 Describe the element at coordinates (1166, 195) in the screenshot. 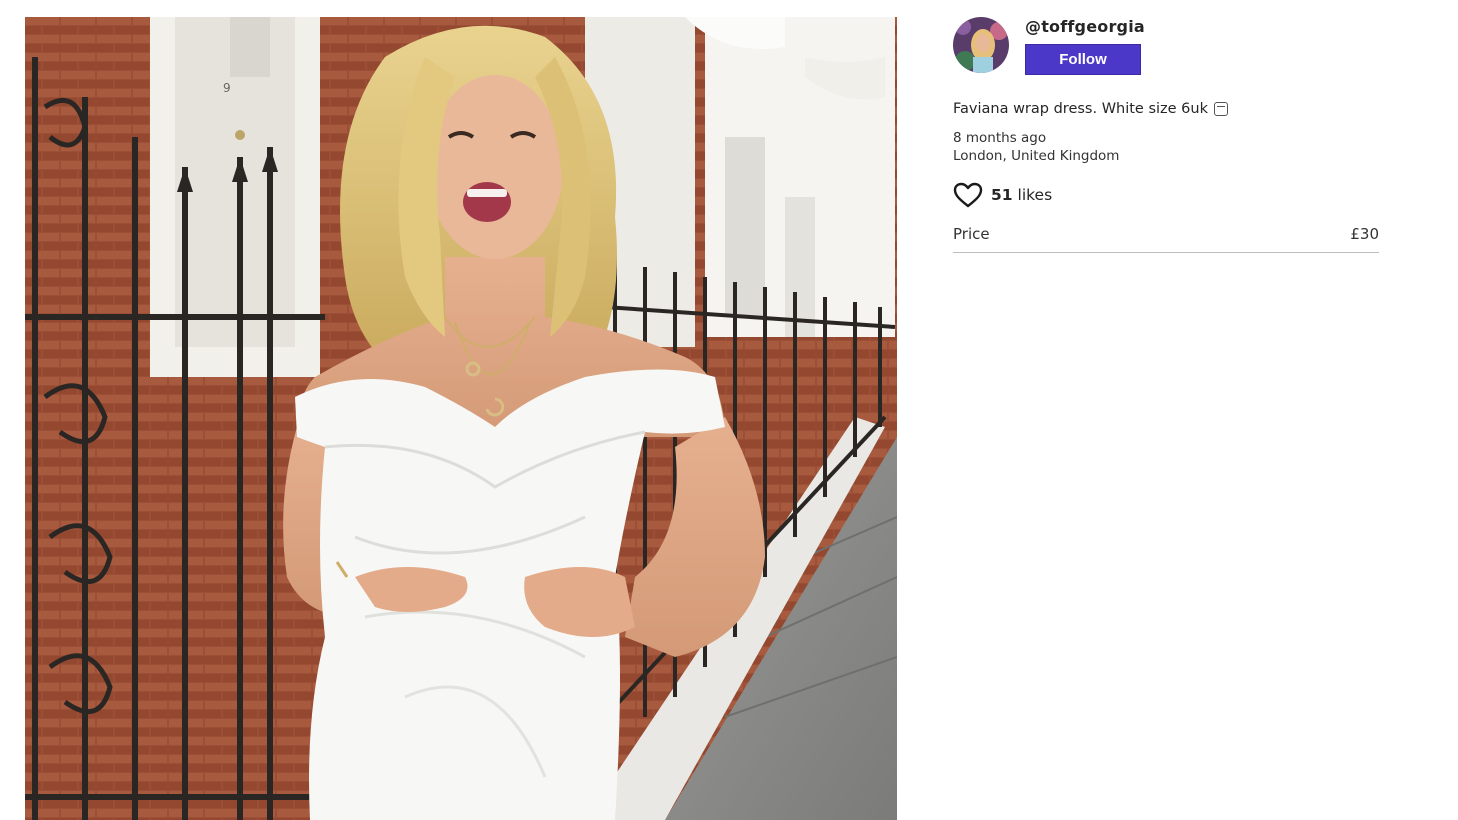

I see `likes-row: 51 likes` at that location.